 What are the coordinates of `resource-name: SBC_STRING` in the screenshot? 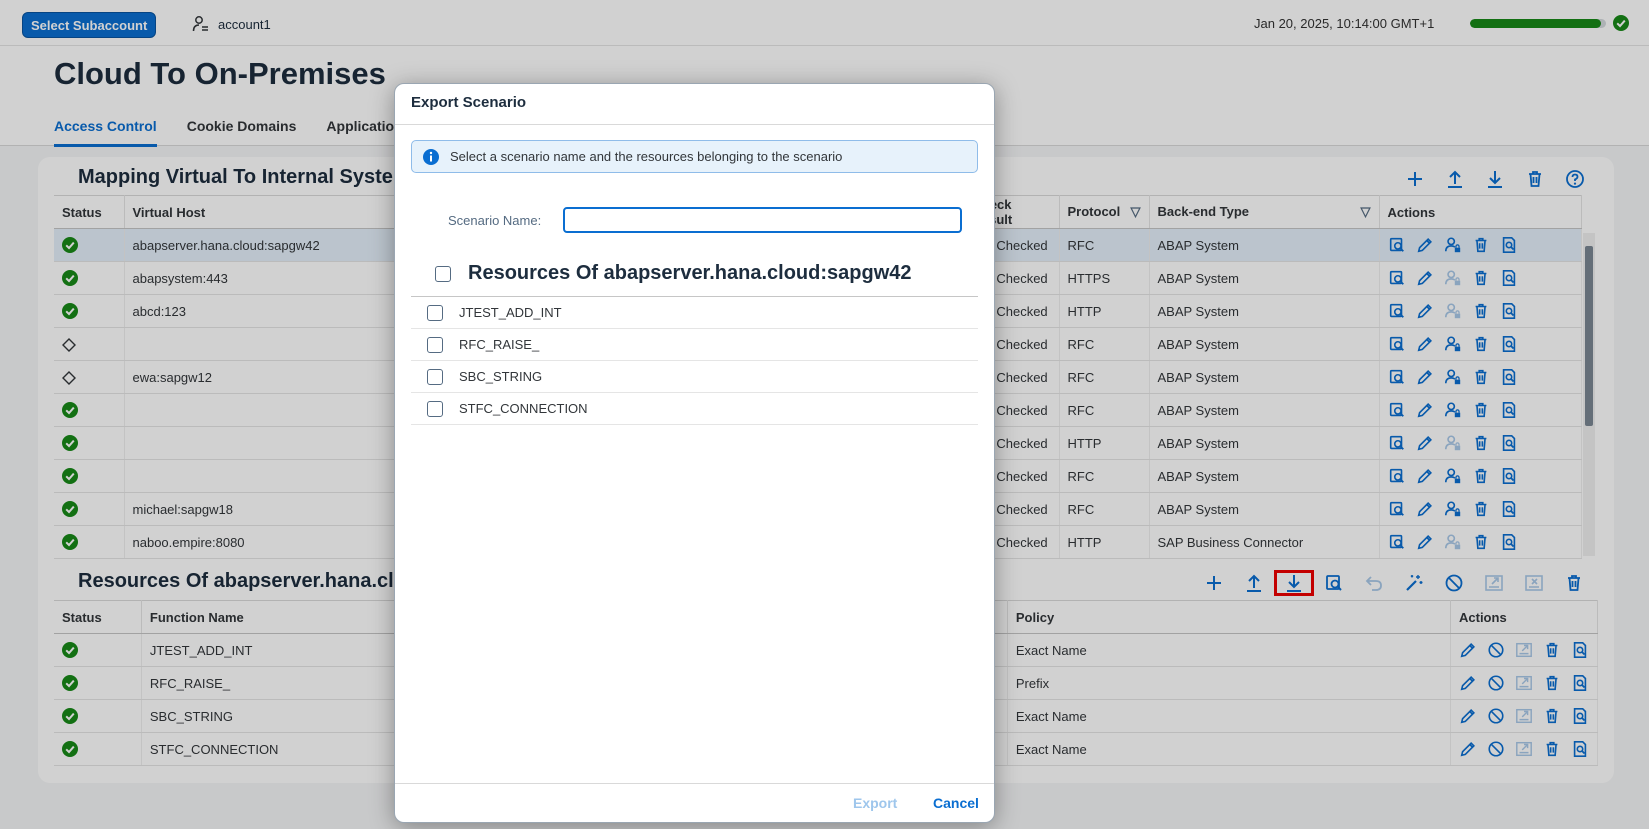 It's located at (501, 376).